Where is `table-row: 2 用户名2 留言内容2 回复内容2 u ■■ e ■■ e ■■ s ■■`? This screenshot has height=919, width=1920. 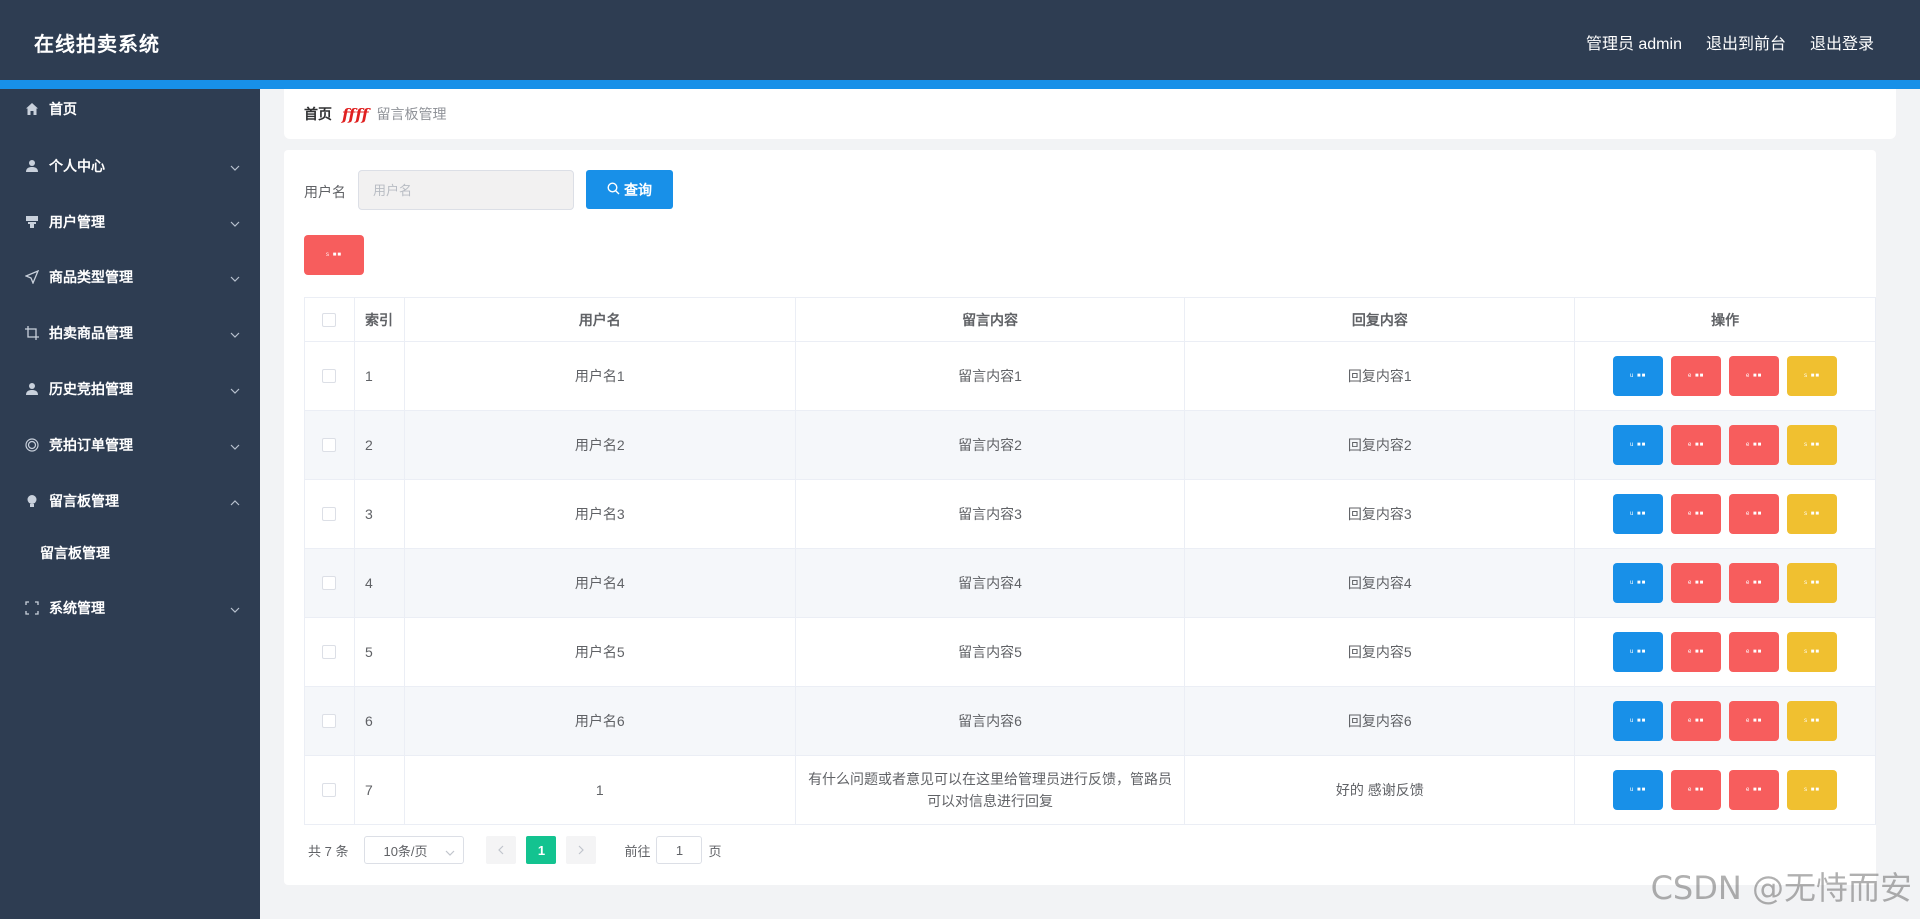
table-row: 2 用户名2 留言内容2 回复内容2 u ■■ e ■■ e ■■ s ■■ is located at coordinates (1090, 445).